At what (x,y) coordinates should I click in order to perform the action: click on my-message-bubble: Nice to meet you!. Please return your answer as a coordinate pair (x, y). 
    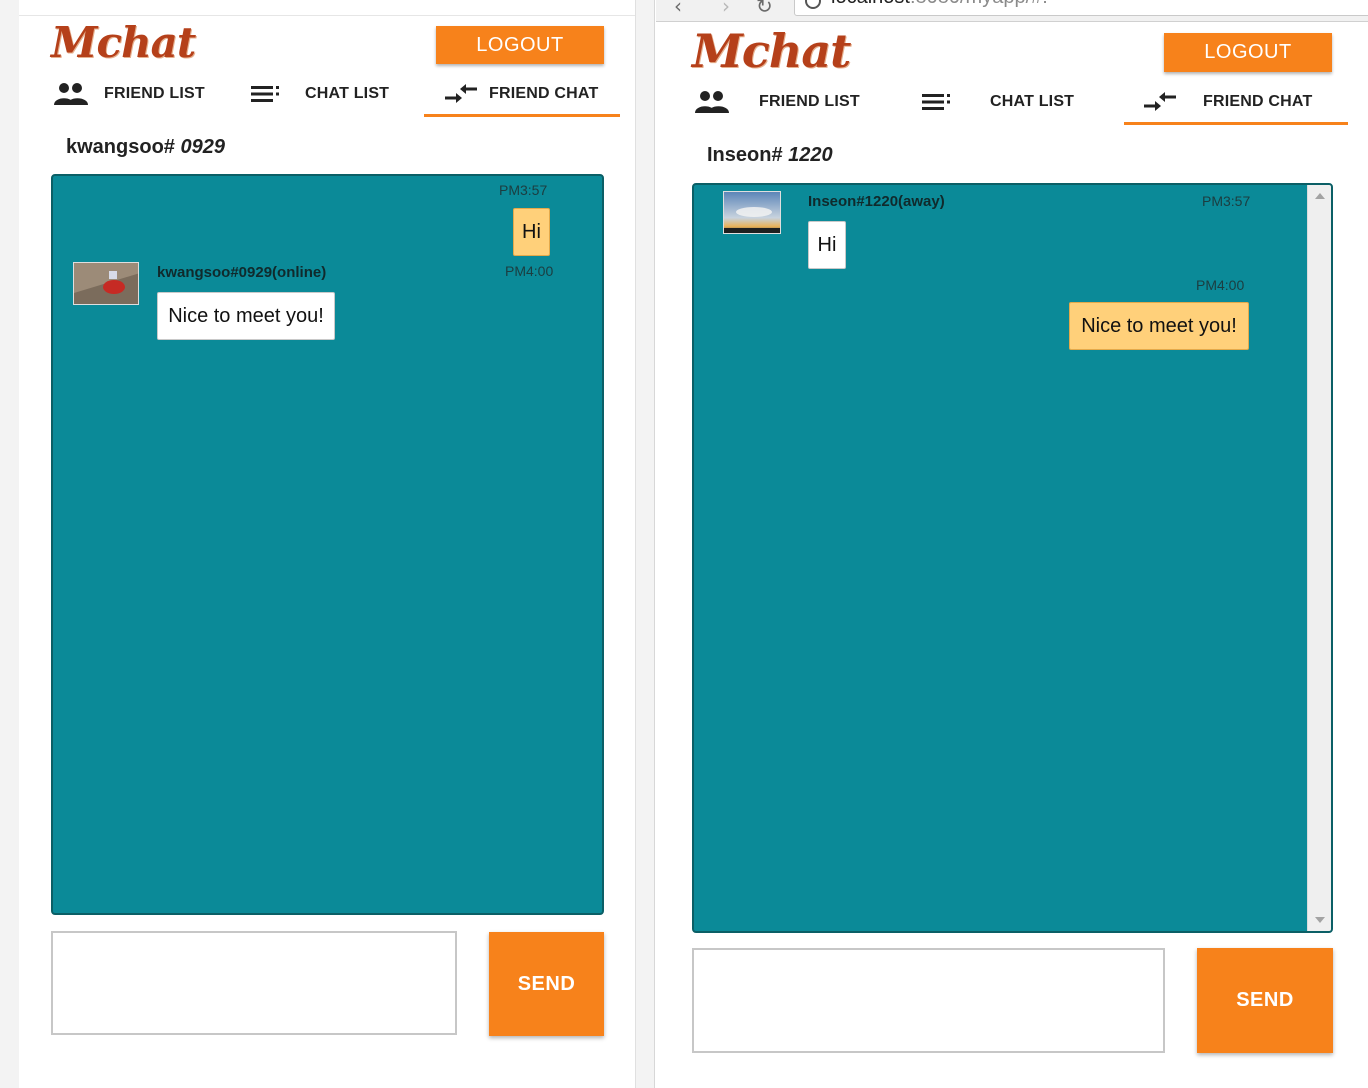
    Looking at the image, I should click on (1159, 326).